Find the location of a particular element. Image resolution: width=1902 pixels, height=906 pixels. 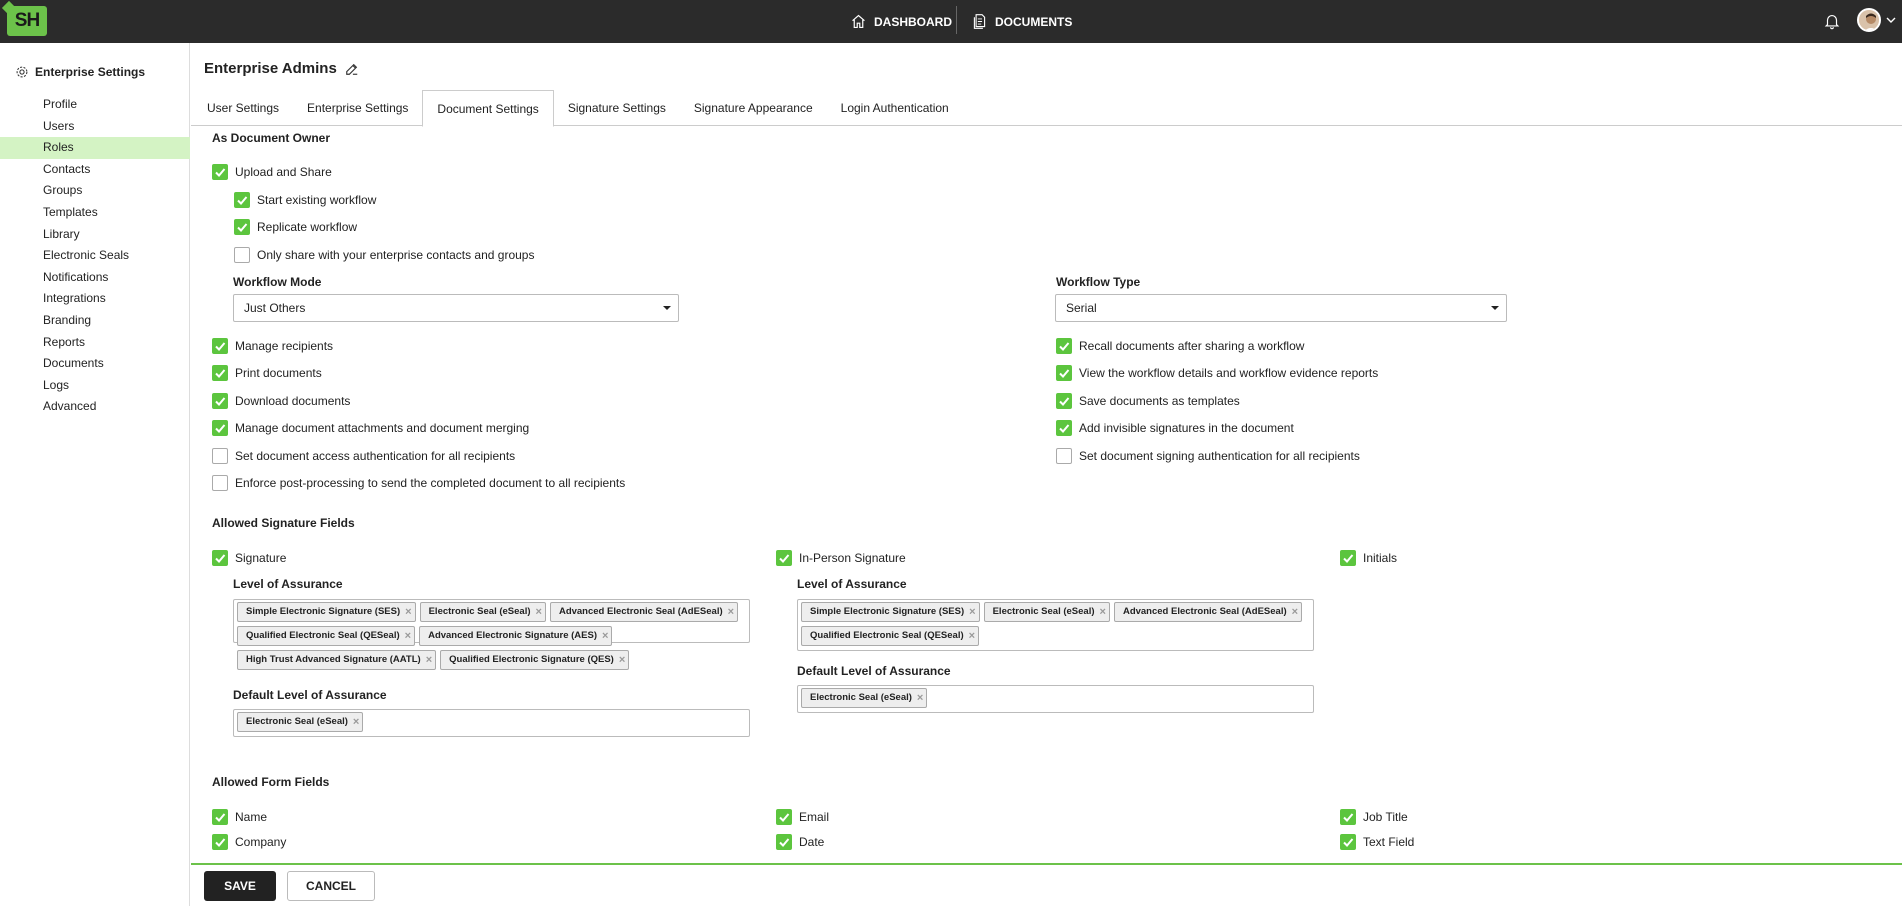

tab-user-settings: User Settings is located at coordinates (243, 108).